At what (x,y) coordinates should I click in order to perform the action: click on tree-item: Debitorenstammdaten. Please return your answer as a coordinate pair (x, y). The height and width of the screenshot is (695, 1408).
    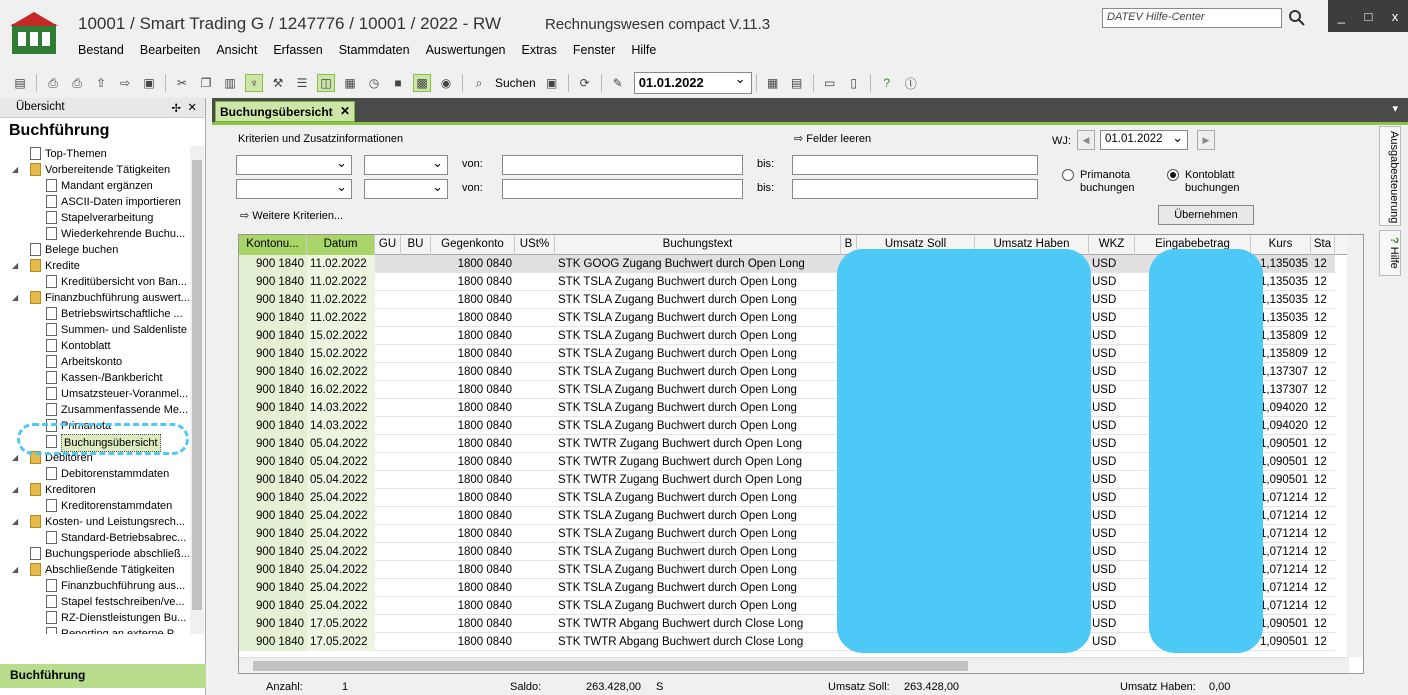
    Looking at the image, I should click on (95, 474).